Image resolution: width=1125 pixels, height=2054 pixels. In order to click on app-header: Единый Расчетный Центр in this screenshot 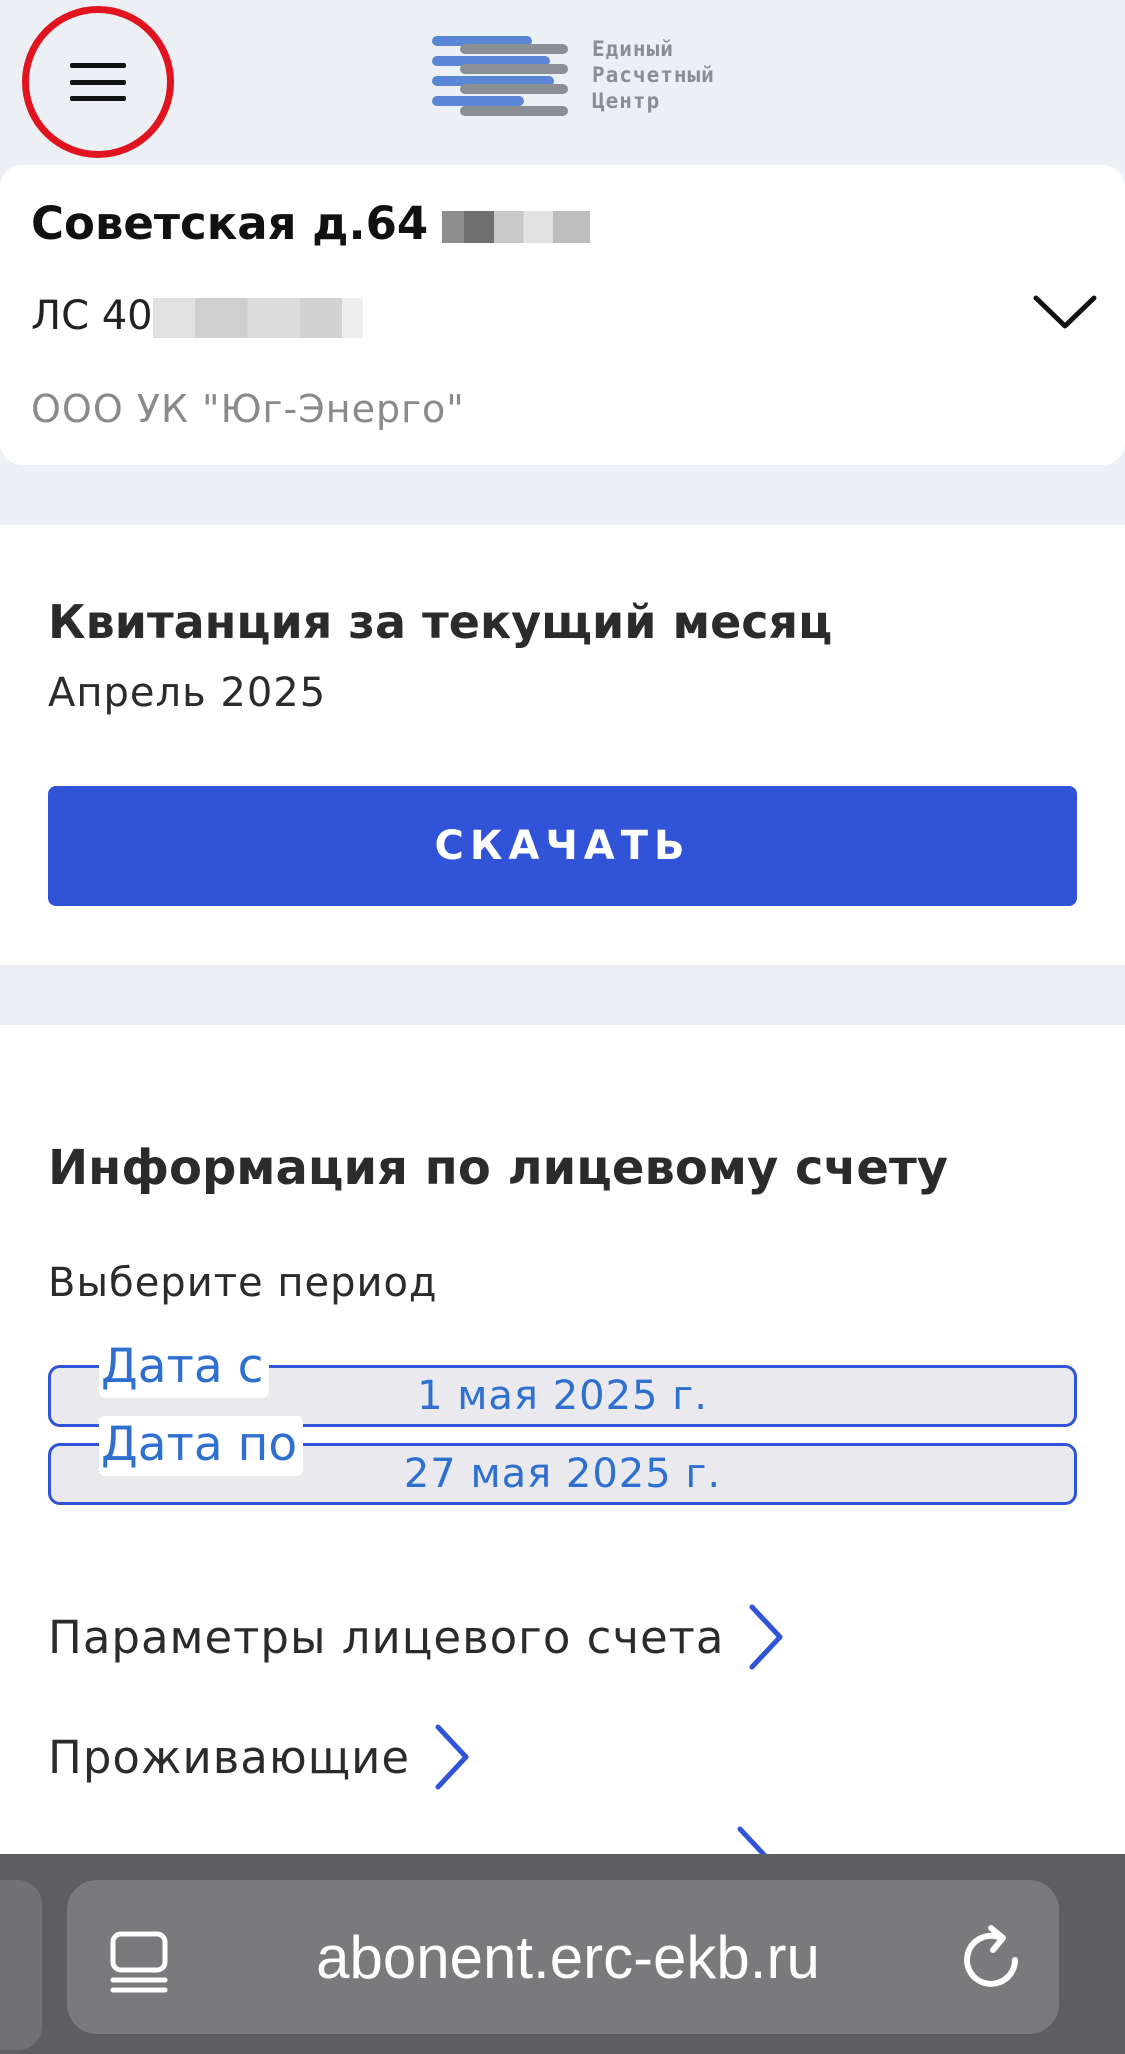, I will do `click(562, 82)`.